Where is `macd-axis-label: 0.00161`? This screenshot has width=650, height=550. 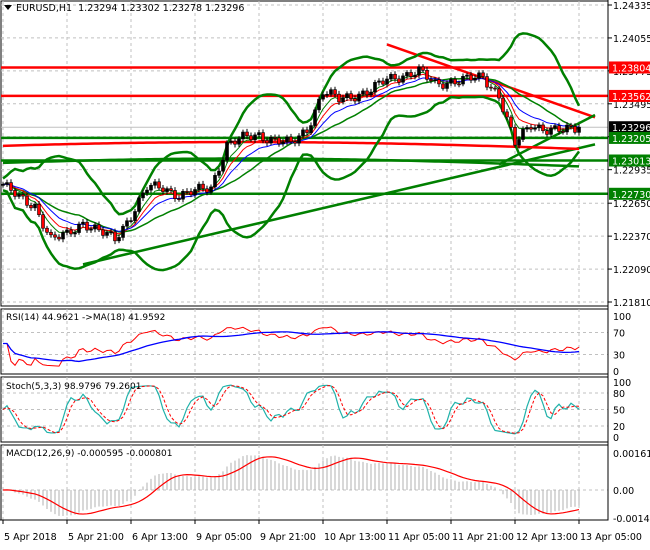 macd-axis-label: 0.00161 is located at coordinates (631, 454).